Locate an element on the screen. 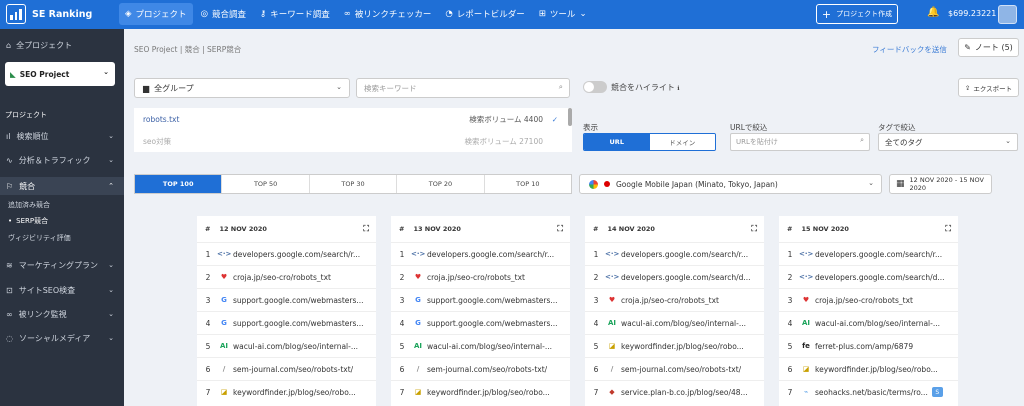 This screenshot has width=1024, height=406. nav-projects: ◈ プロジェクト is located at coordinates (156, 14).